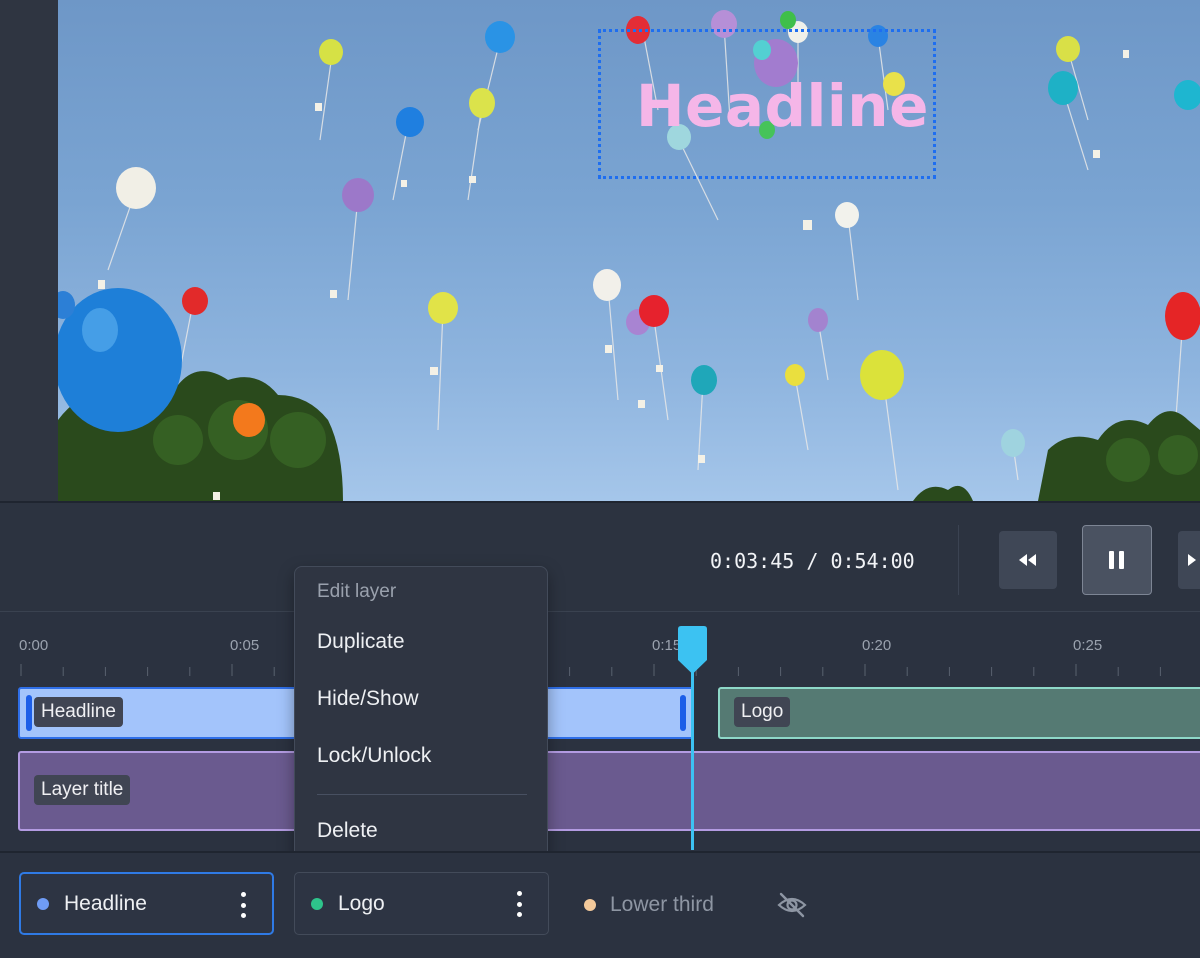 Image resolution: width=1200 pixels, height=958 pixels. What do you see at coordinates (368, 699) in the screenshot?
I see `menu-item-hide-show: Hide/Show` at bounding box center [368, 699].